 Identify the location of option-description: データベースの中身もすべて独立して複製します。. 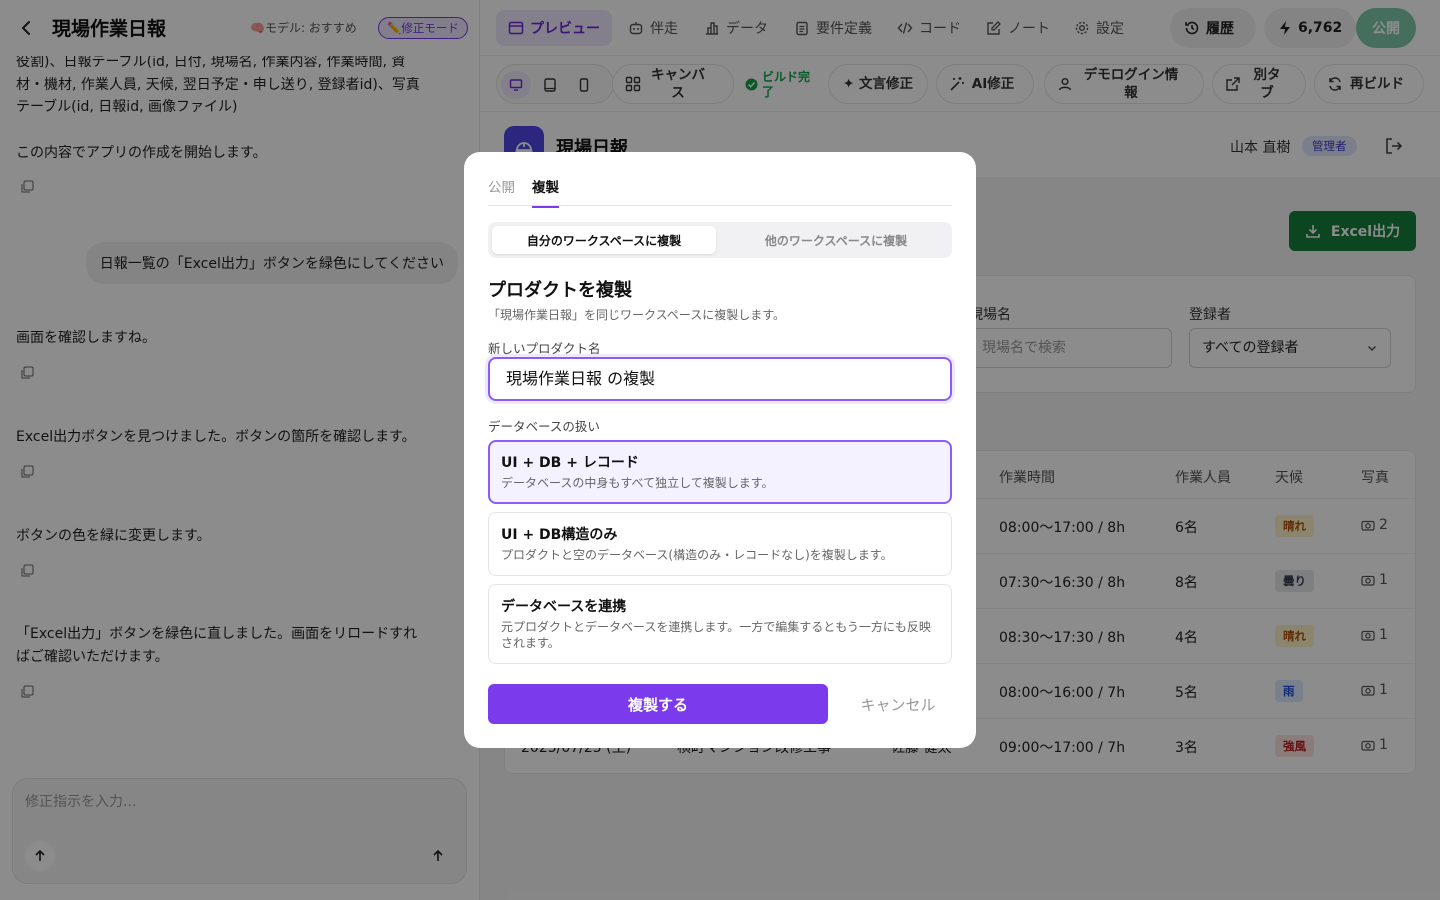
(637, 483).